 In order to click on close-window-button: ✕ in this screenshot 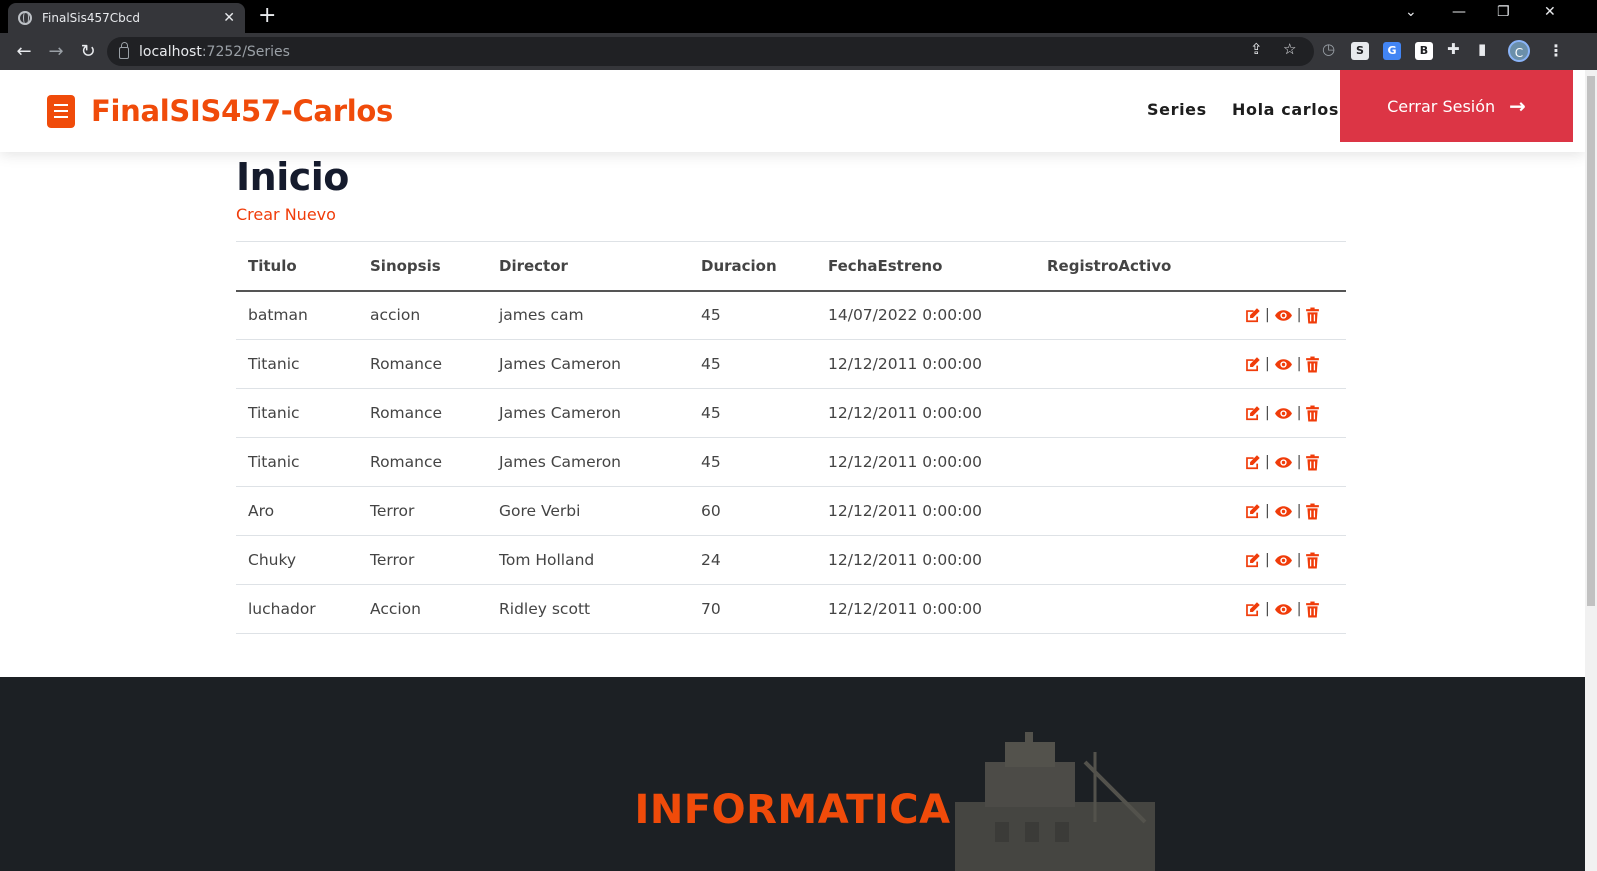, I will do `click(1550, 12)`.